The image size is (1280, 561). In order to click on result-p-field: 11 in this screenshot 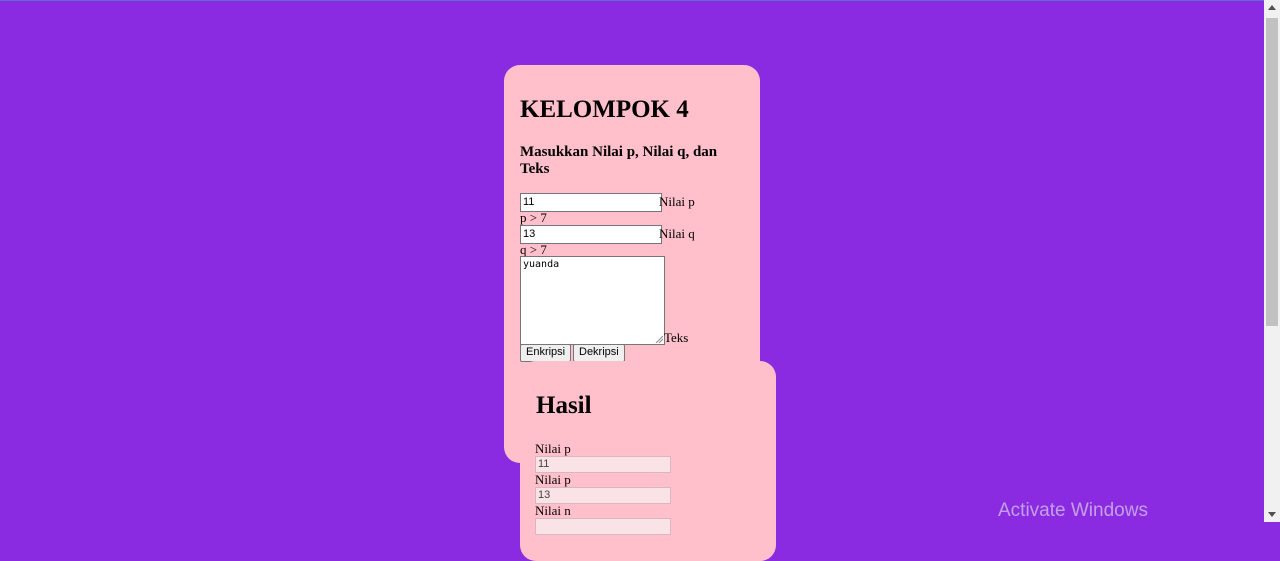, I will do `click(603, 464)`.